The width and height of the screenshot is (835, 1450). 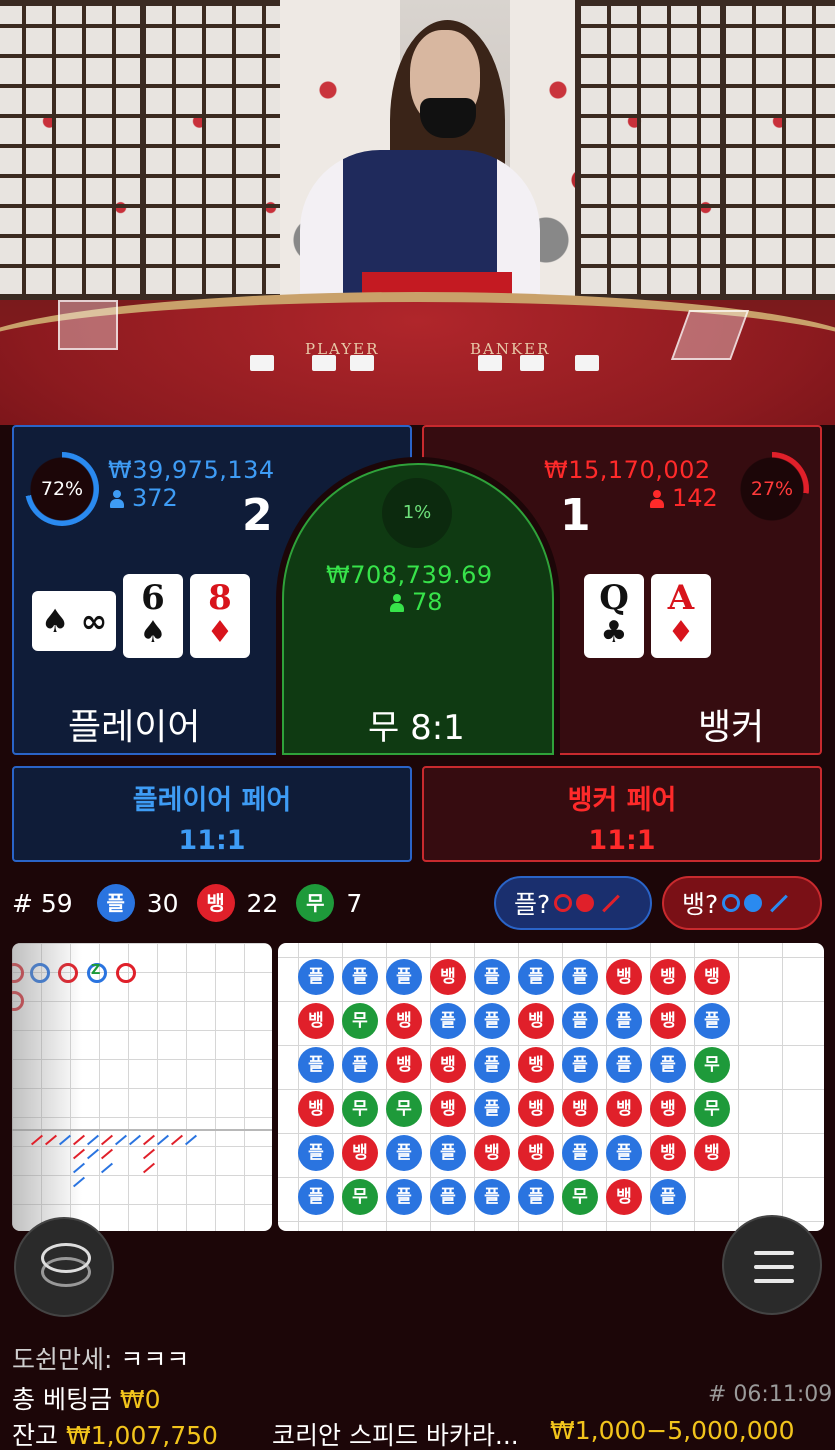 What do you see at coordinates (257, 515) in the screenshot?
I see `player-score: 2` at bounding box center [257, 515].